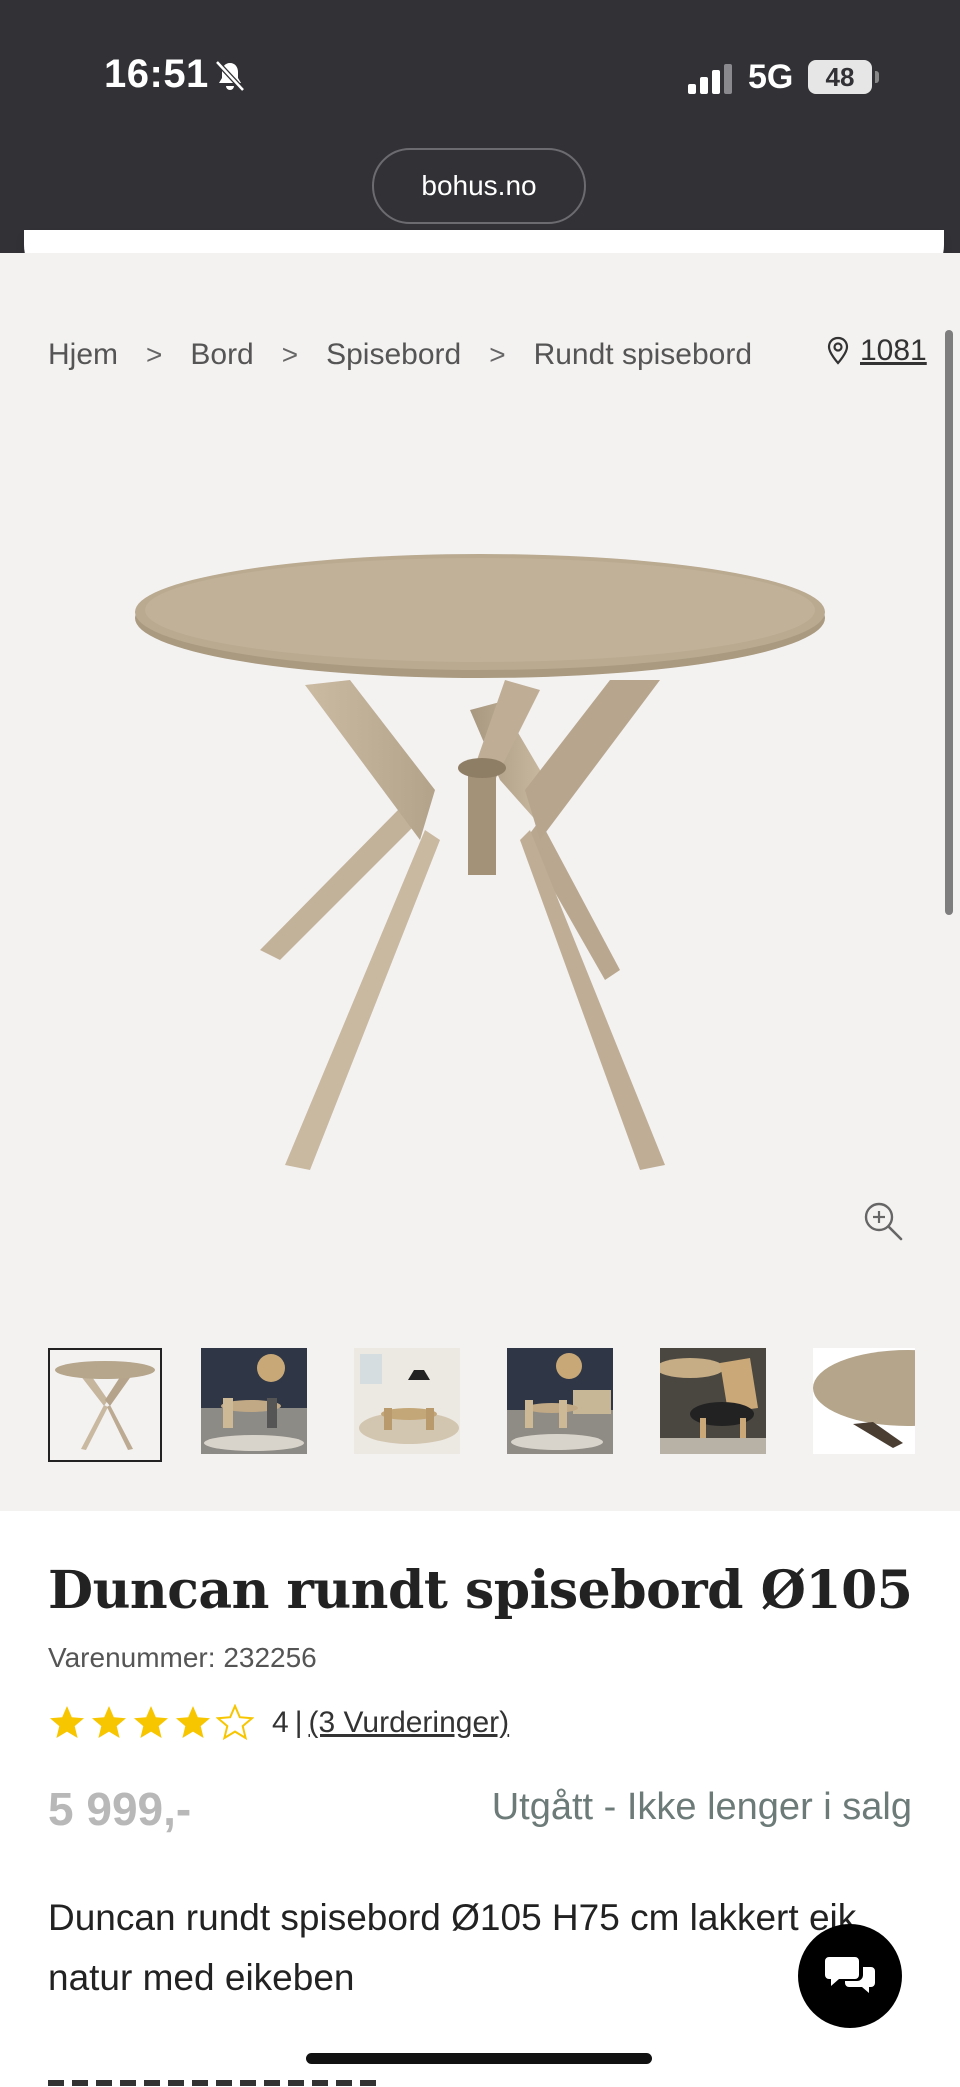 The height and width of the screenshot is (2087, 960). What do you see at coordinates (480, 1590) in the screenshot?
I see `product-title: Duncan rundt spisebord Ø105` at bounding box center [480, 1590].